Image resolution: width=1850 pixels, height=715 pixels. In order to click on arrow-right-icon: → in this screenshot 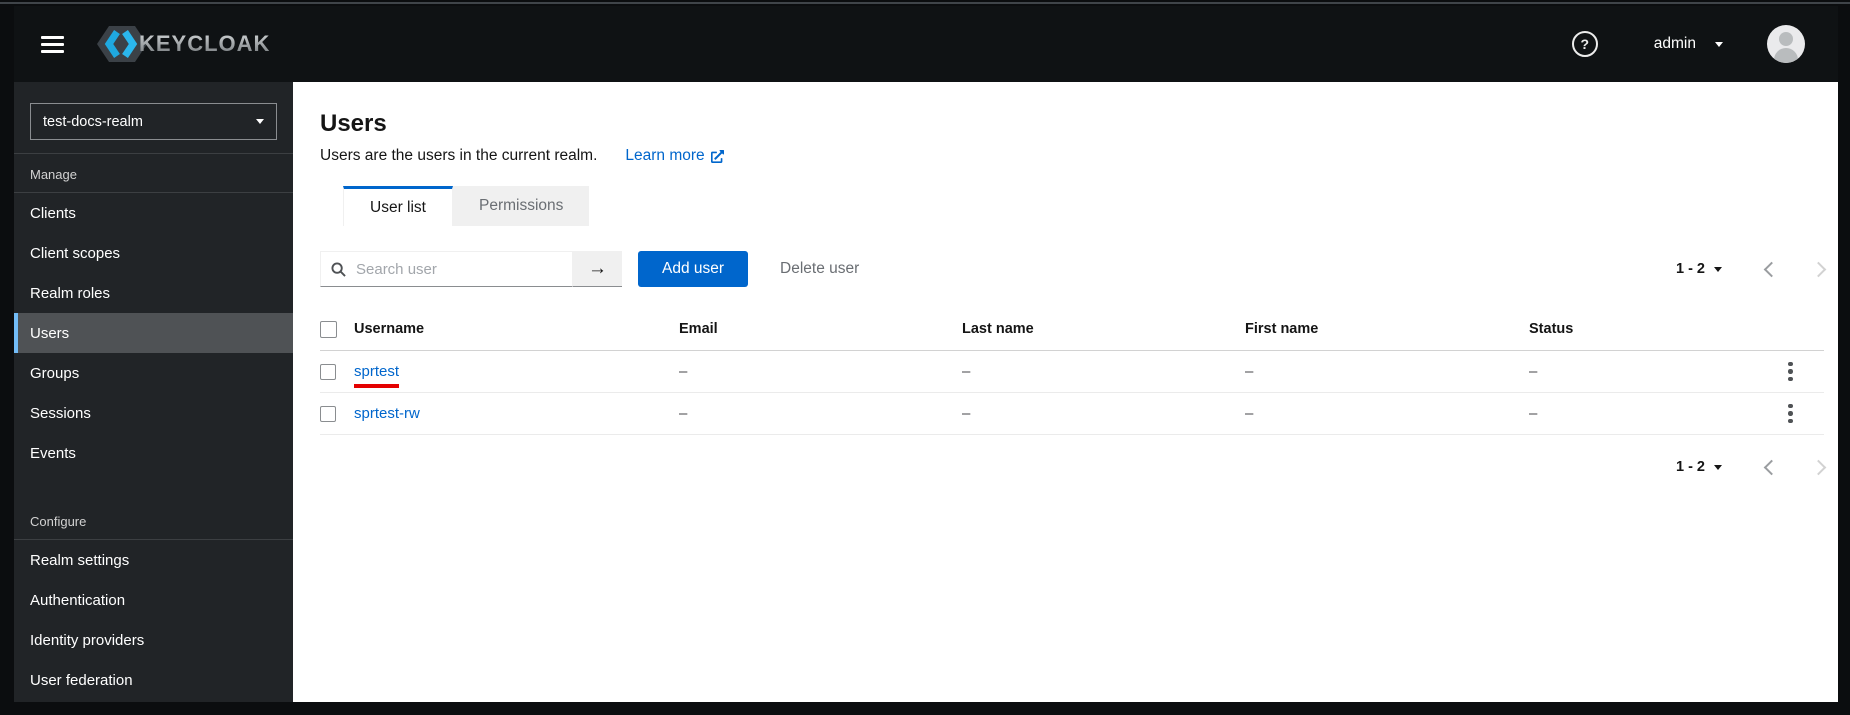, I will do `click(597, 268)`.